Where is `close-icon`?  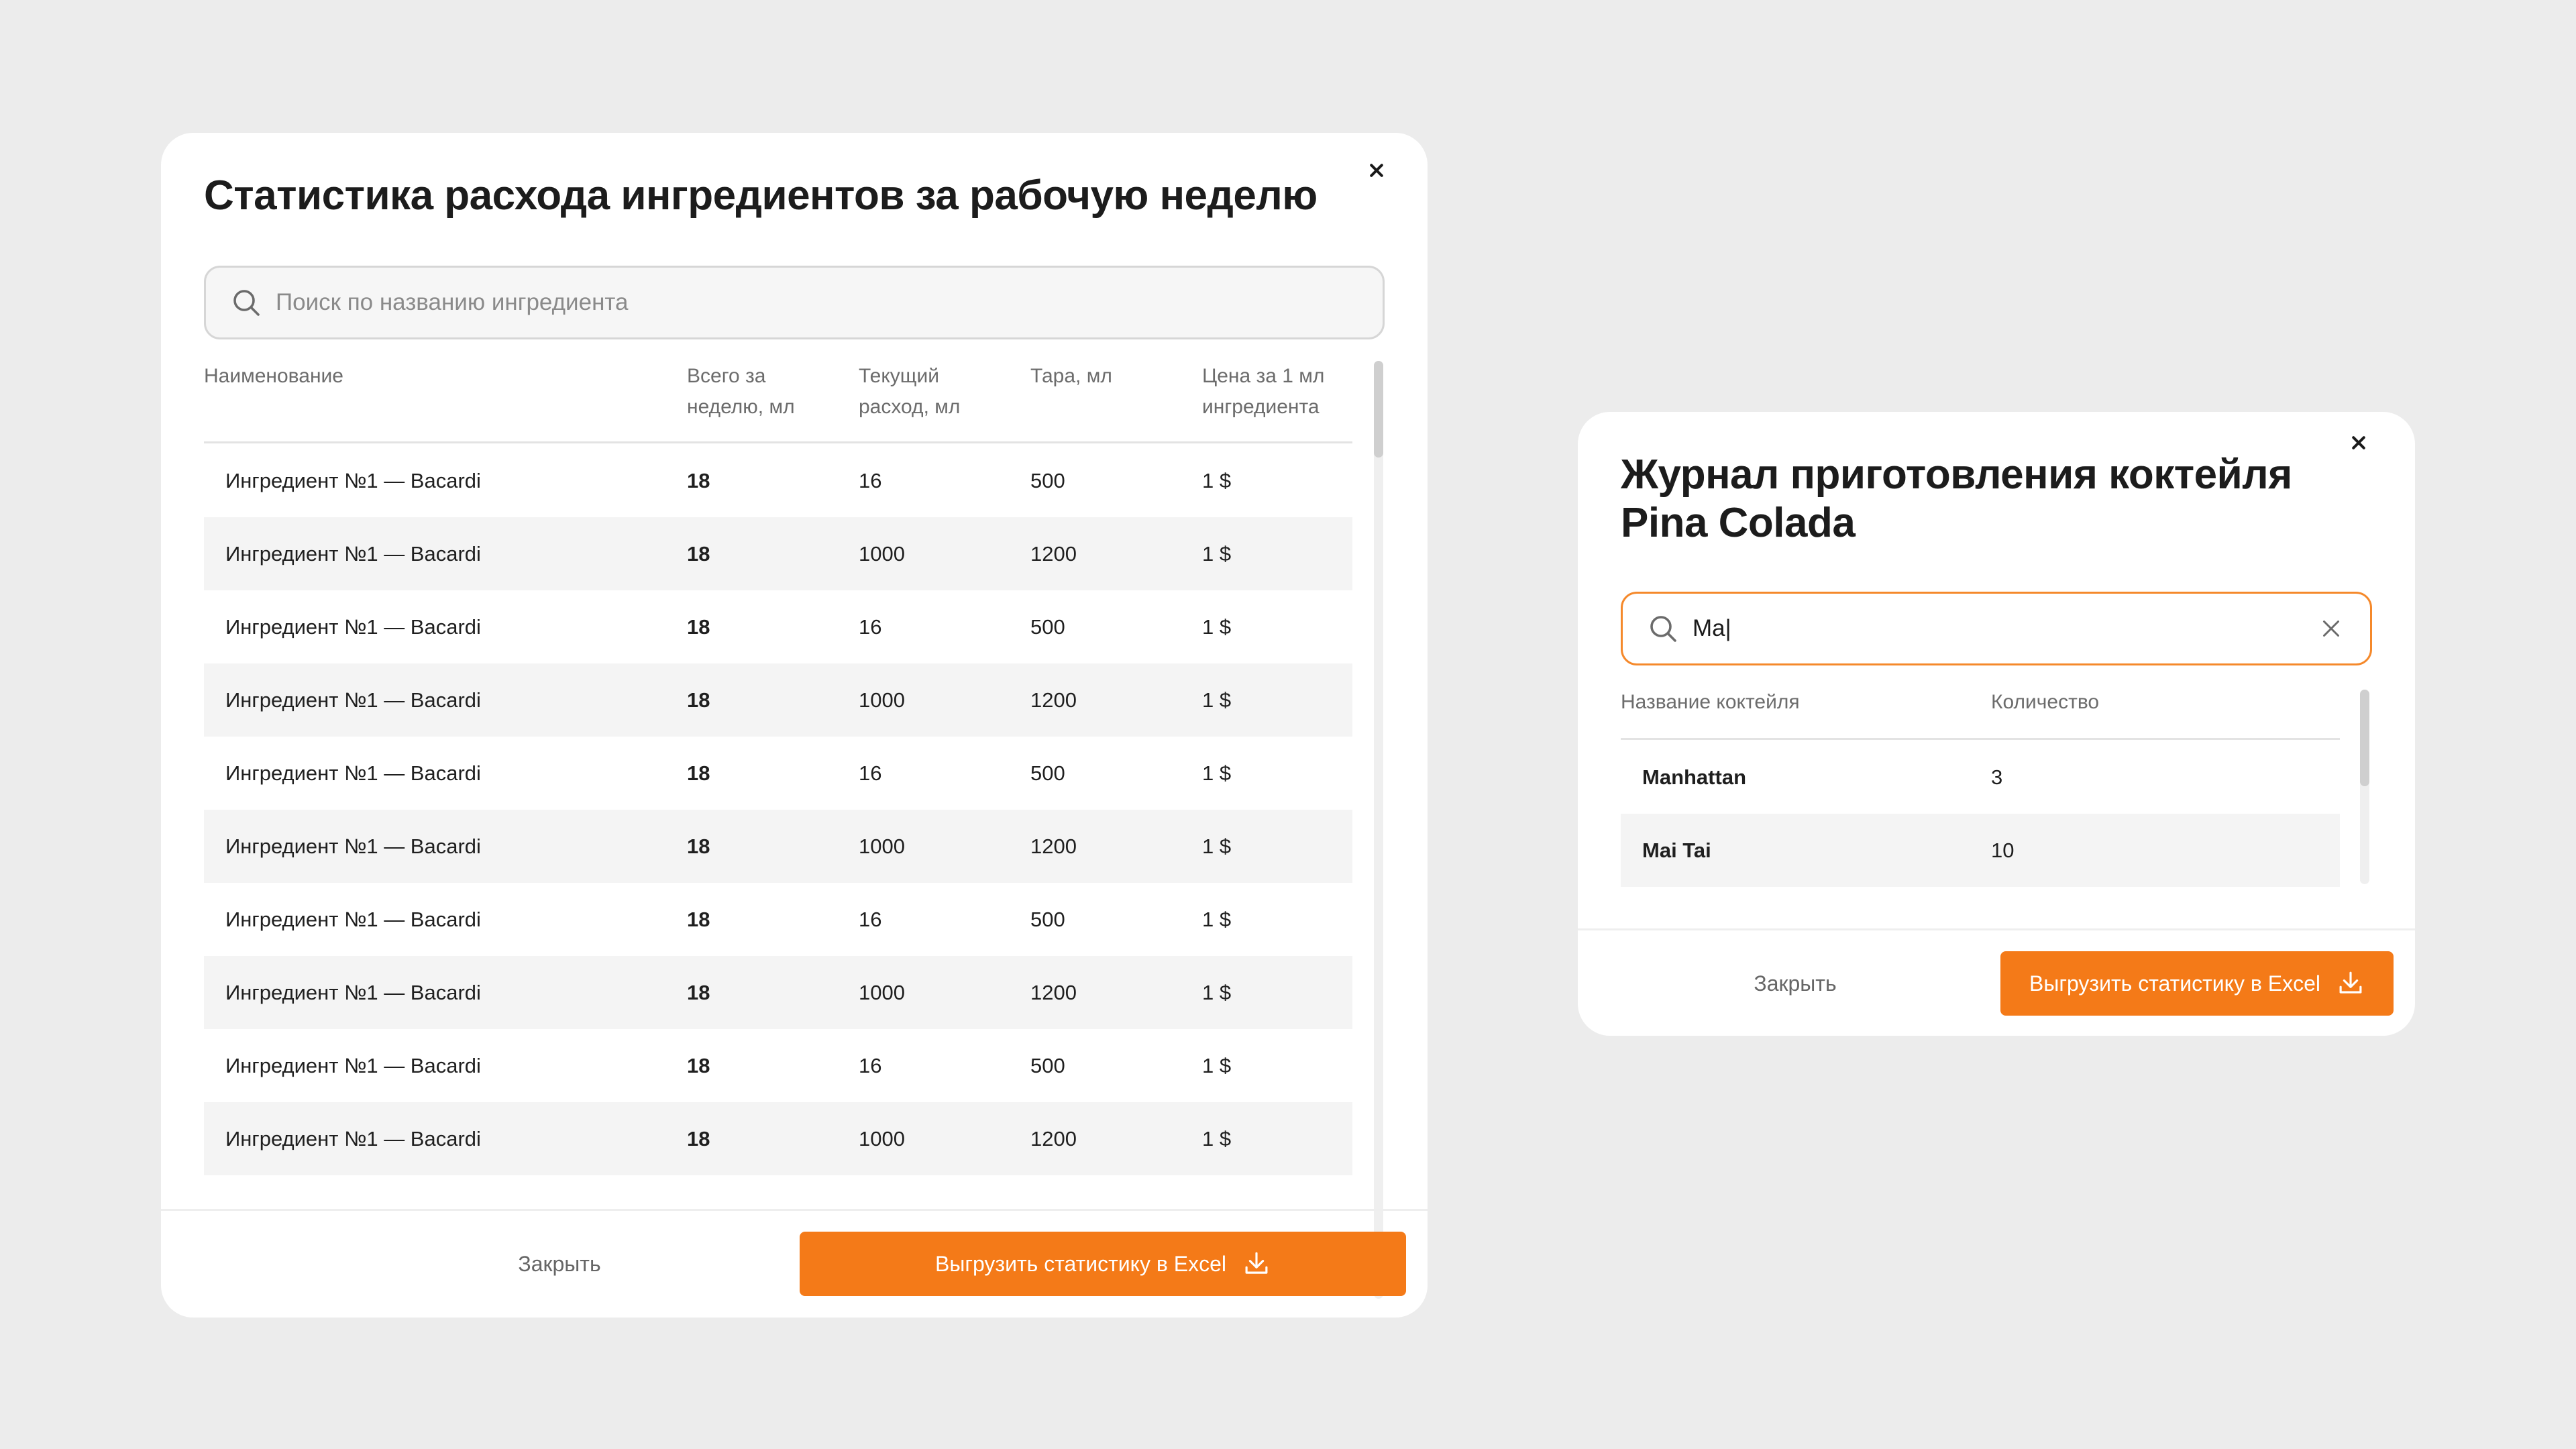
close-icon is located at coordinates (1376, 170).